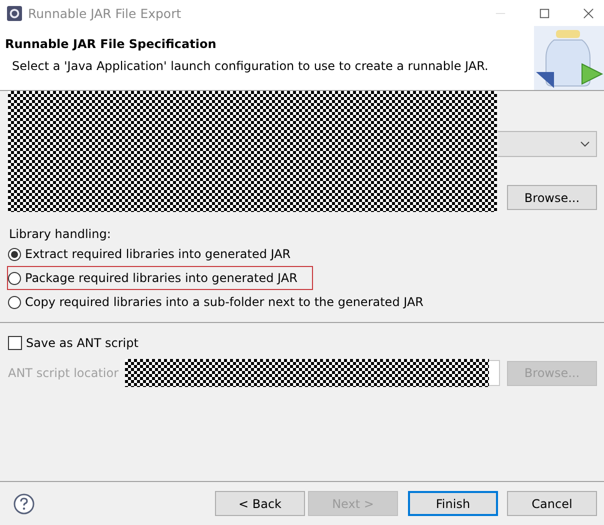 Image resolution: width=604 pixels, height=525 pixels. Describe the element at coordinates (588, 13) in the screenshot. I see `close-icon` at that location.